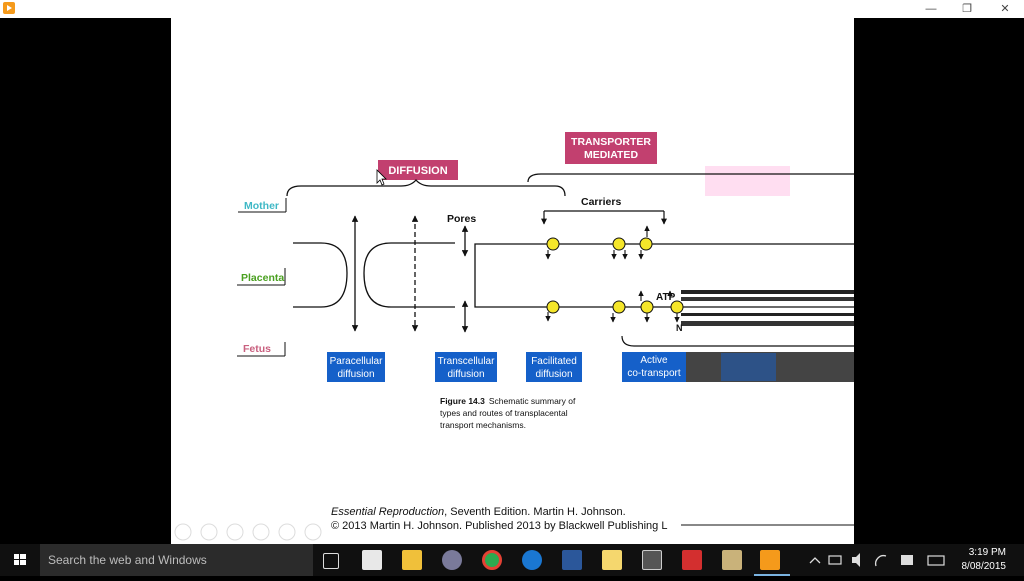 This screenshot has height=581, width=1024. What do you see at coordinates (747, 181) in the screenshot?
I see `obscured-header-box` at bounding box center [747, 181].